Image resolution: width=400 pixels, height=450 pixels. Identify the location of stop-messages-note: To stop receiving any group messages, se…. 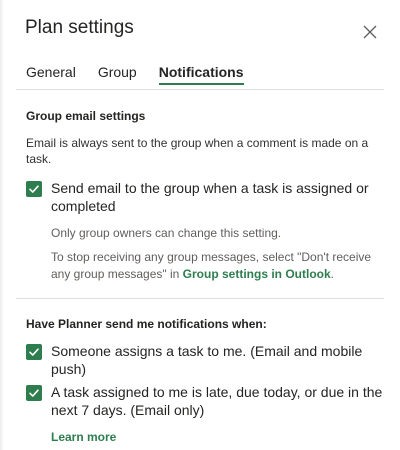
(216, 266).